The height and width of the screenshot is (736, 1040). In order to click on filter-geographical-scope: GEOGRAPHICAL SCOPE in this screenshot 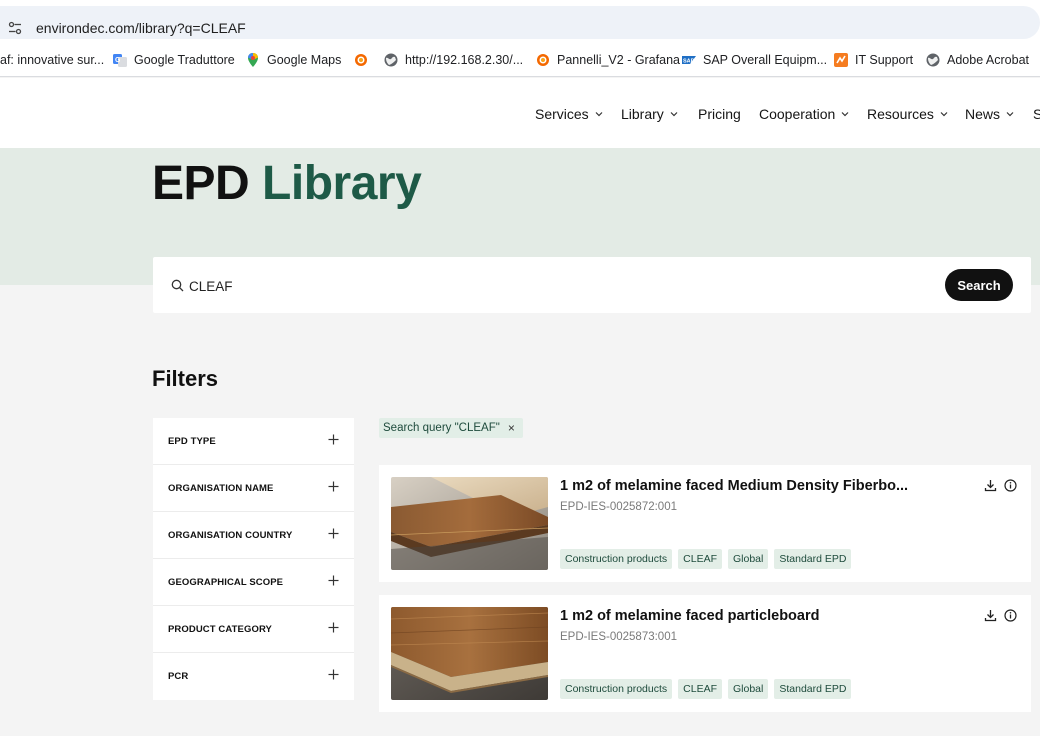, I will do `click(253, 582)`.